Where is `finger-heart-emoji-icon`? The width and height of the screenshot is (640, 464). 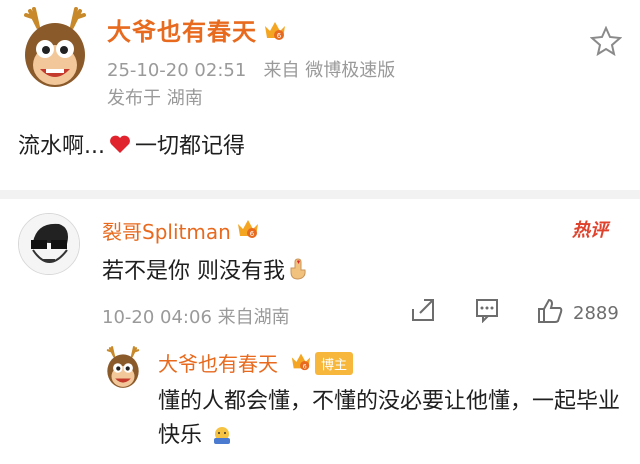 finger-heart-emoji-icon is located at coordinates (298, 269).